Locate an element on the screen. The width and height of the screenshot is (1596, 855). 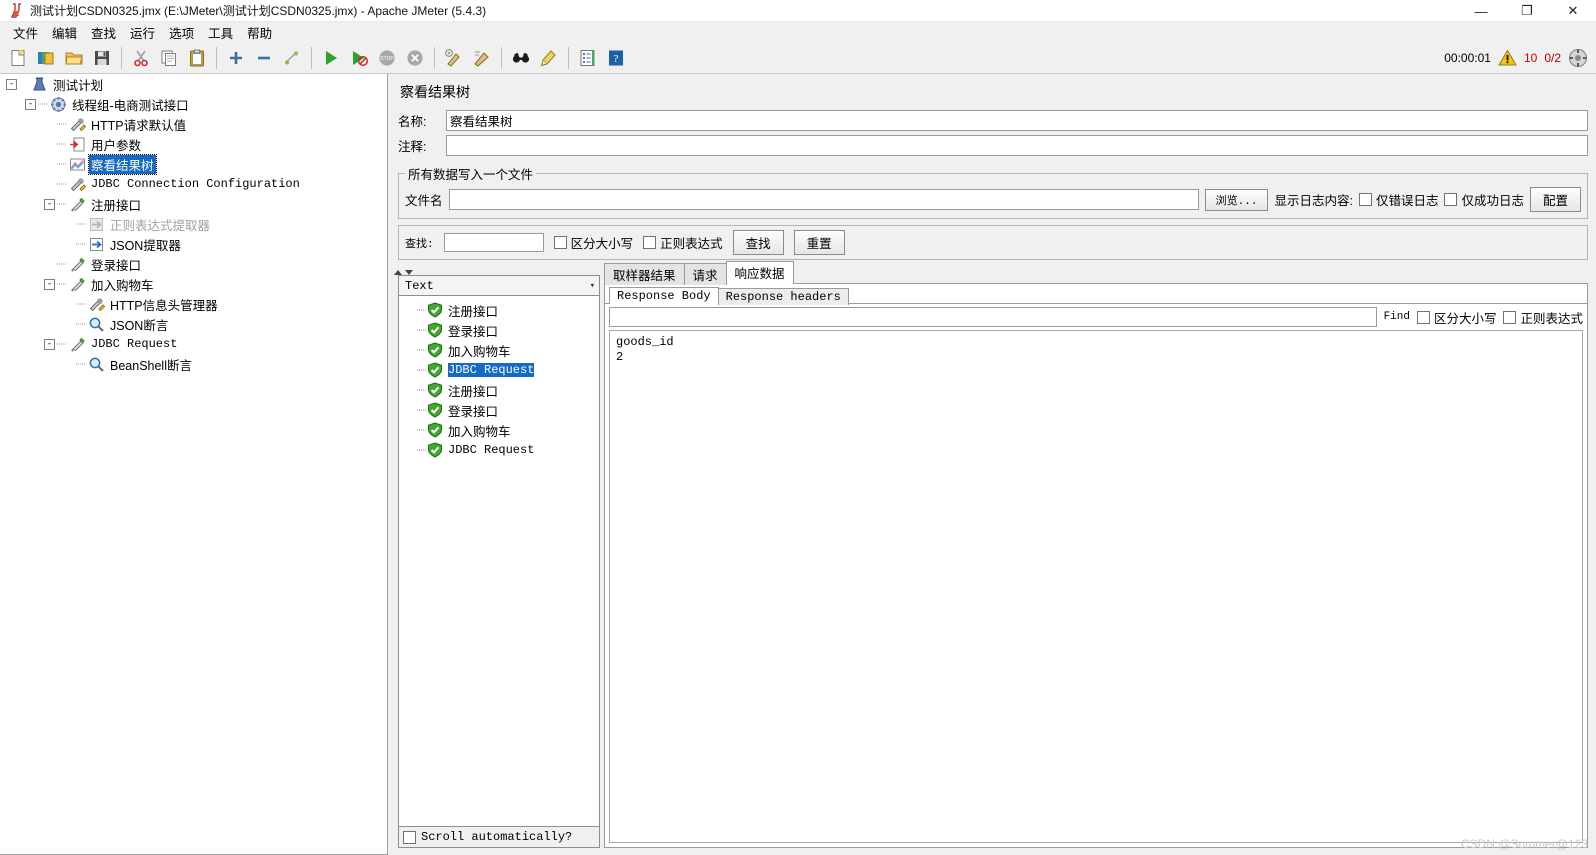
tree-node: HTTP信息头管理器 is located at coordinates (193, 304).